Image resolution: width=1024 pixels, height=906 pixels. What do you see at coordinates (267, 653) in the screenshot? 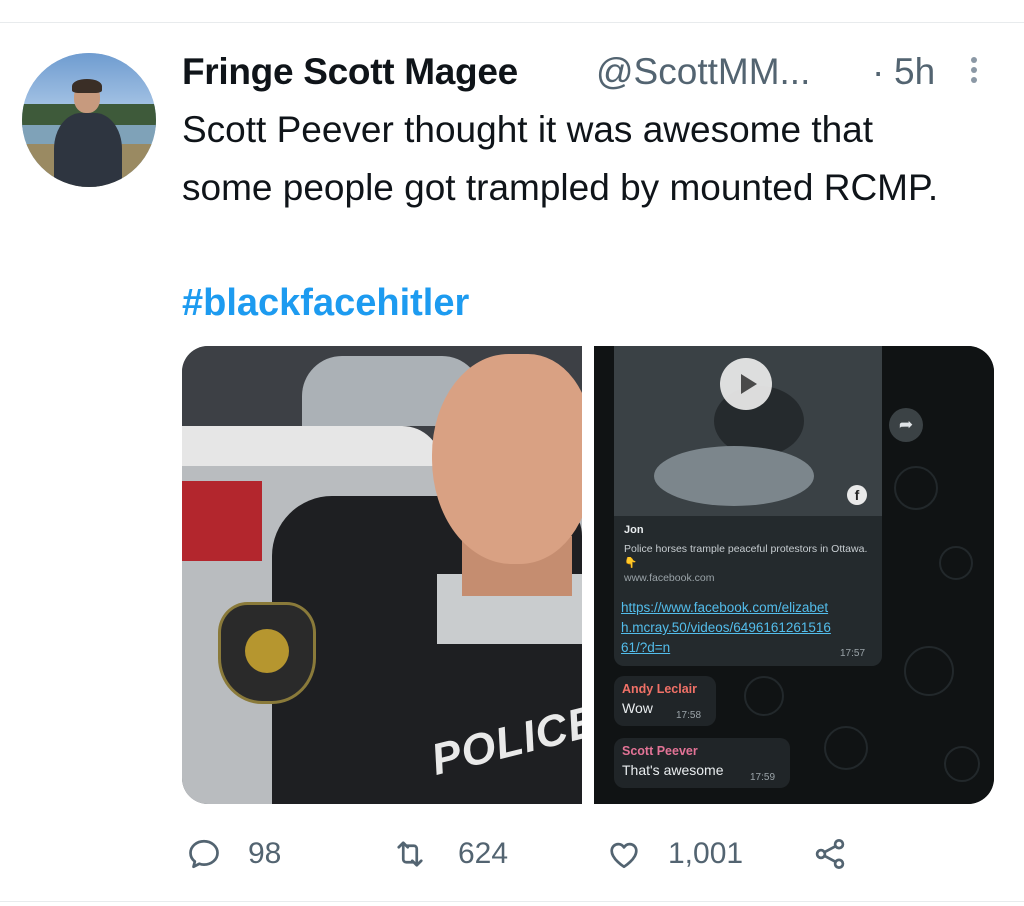
I see `rcmp-shoulder-patch` at bounding box center [267, 653].